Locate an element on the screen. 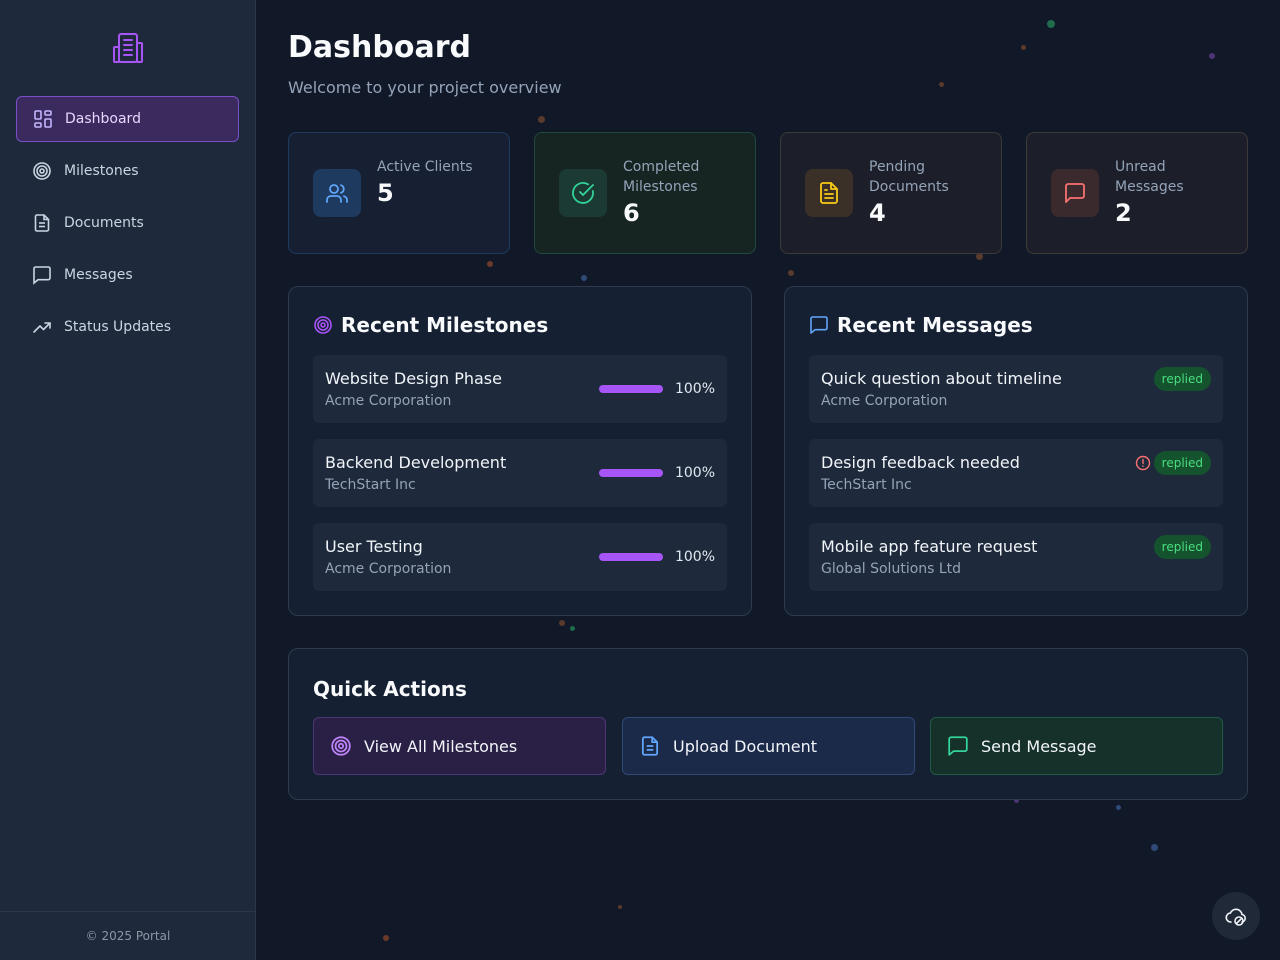 Image resolution: width=1280 pixels, height=960 pixels. panel-title: Recent Milestones is located at coordinates (430, 325).